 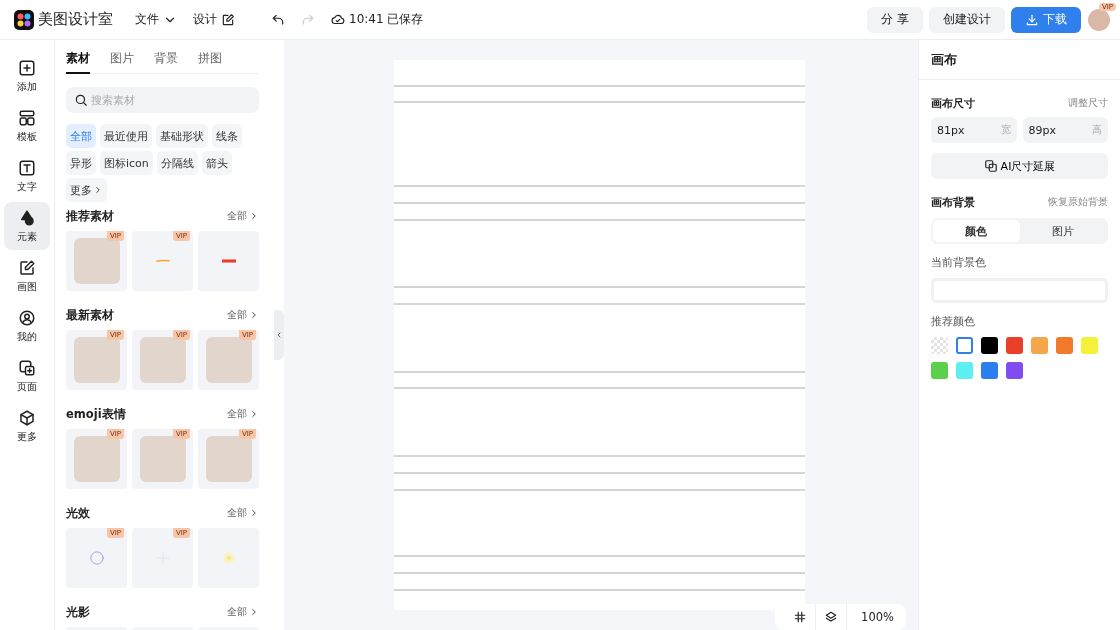 What do you see at coordinates (800, 617) in the screenshot?
I see `grid-icon` at bounding box center [800, 617].